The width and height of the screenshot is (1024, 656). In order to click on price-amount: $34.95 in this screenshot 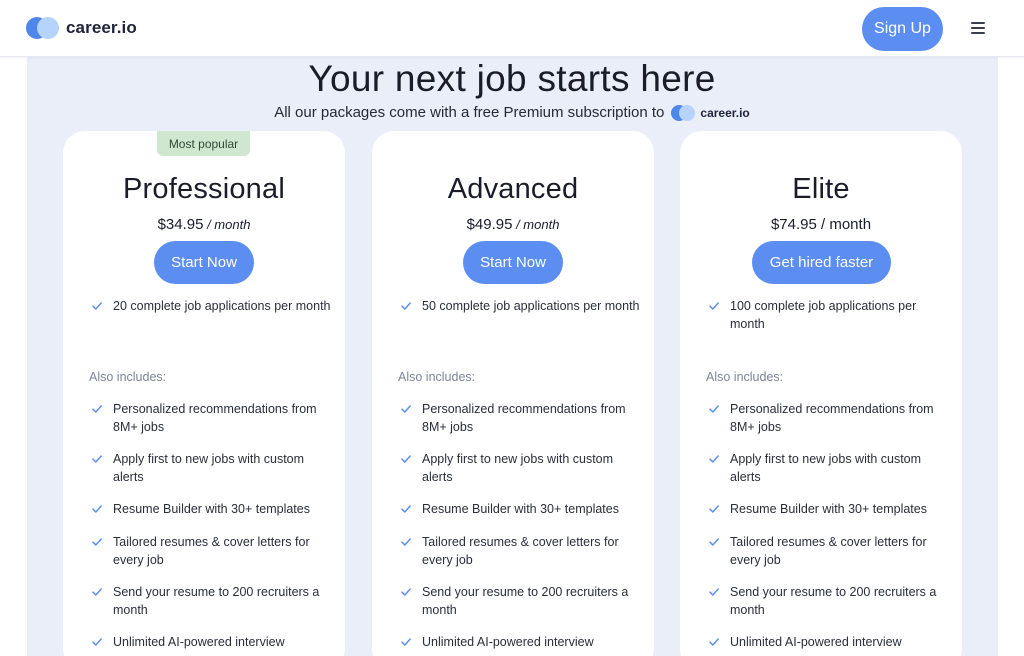, I will do `click(180, 224)`.